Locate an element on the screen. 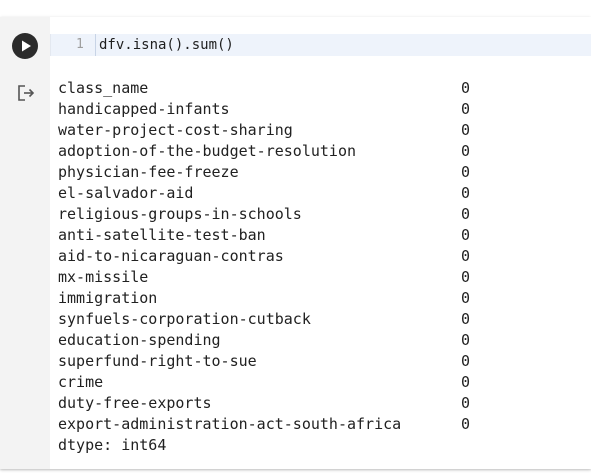 The width and height of the screenshot is (591, 473). output-row: adoption-of-the-budget-resolution 0 is located at coordinates (318, 151).